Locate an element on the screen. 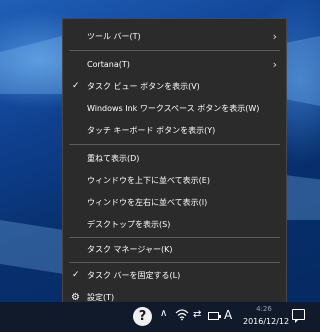 The height and width of the screenshot is (332, 320). clock-time: 4:26 is located at coordinates (264, 309).